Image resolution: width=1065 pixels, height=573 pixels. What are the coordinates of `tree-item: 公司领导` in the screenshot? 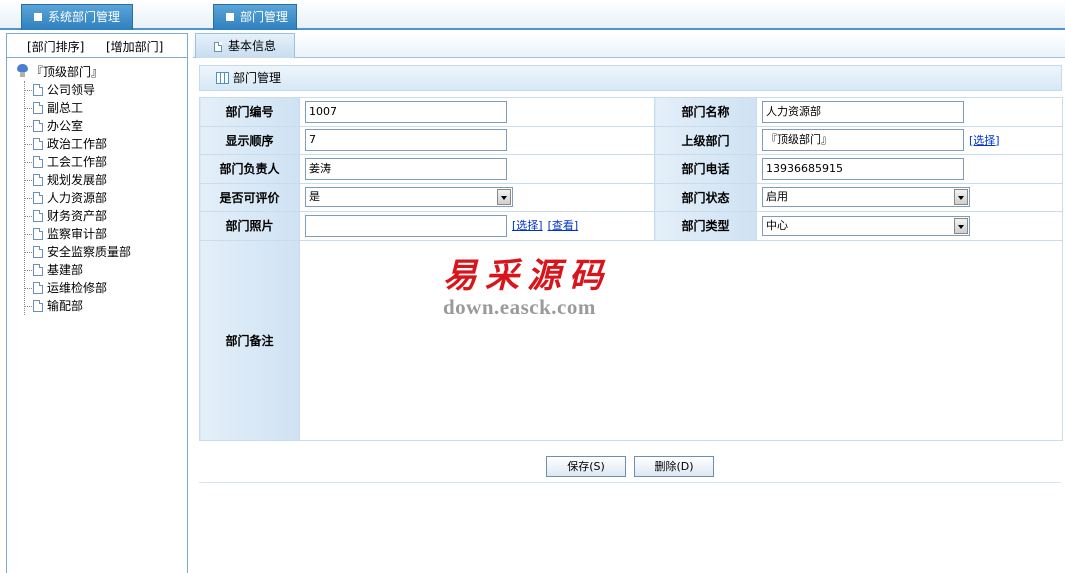 It's located at (106, 90).